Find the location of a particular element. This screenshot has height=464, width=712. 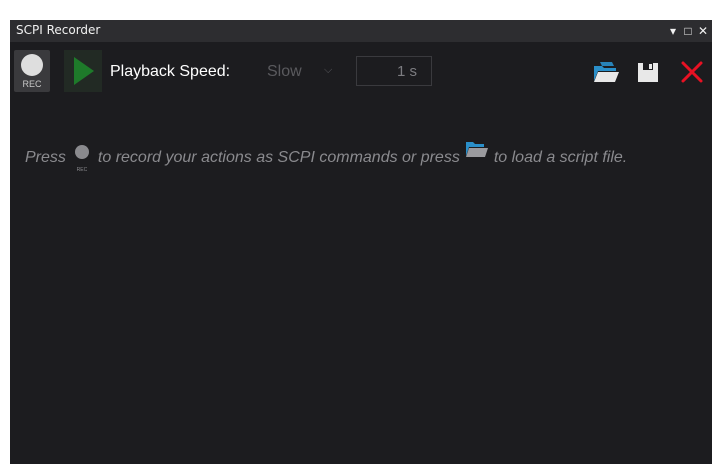

playback-speed-dropdown: Slow ⌵ is located at coordinates (302, 71).